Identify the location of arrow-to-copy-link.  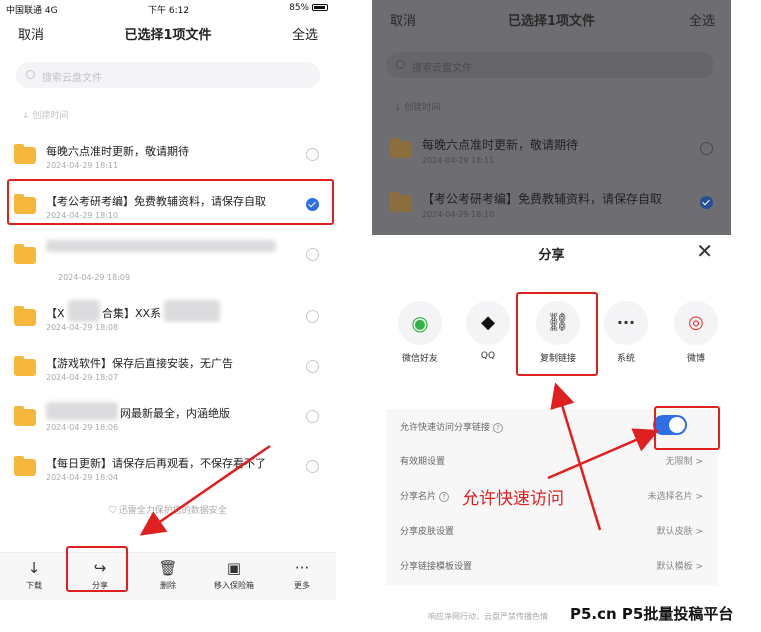
(576, 456).